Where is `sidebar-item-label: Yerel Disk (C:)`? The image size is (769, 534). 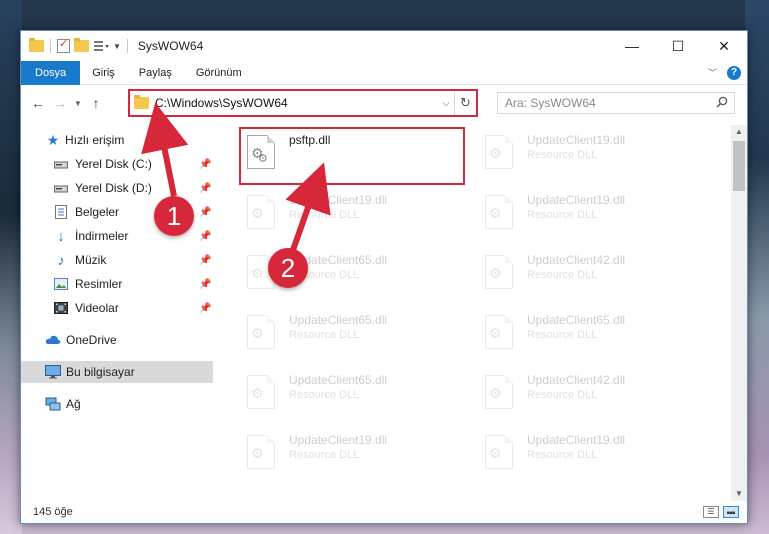 sidebar-item-label: Yerel Disk (C:) is located at coordinates (113, 164).